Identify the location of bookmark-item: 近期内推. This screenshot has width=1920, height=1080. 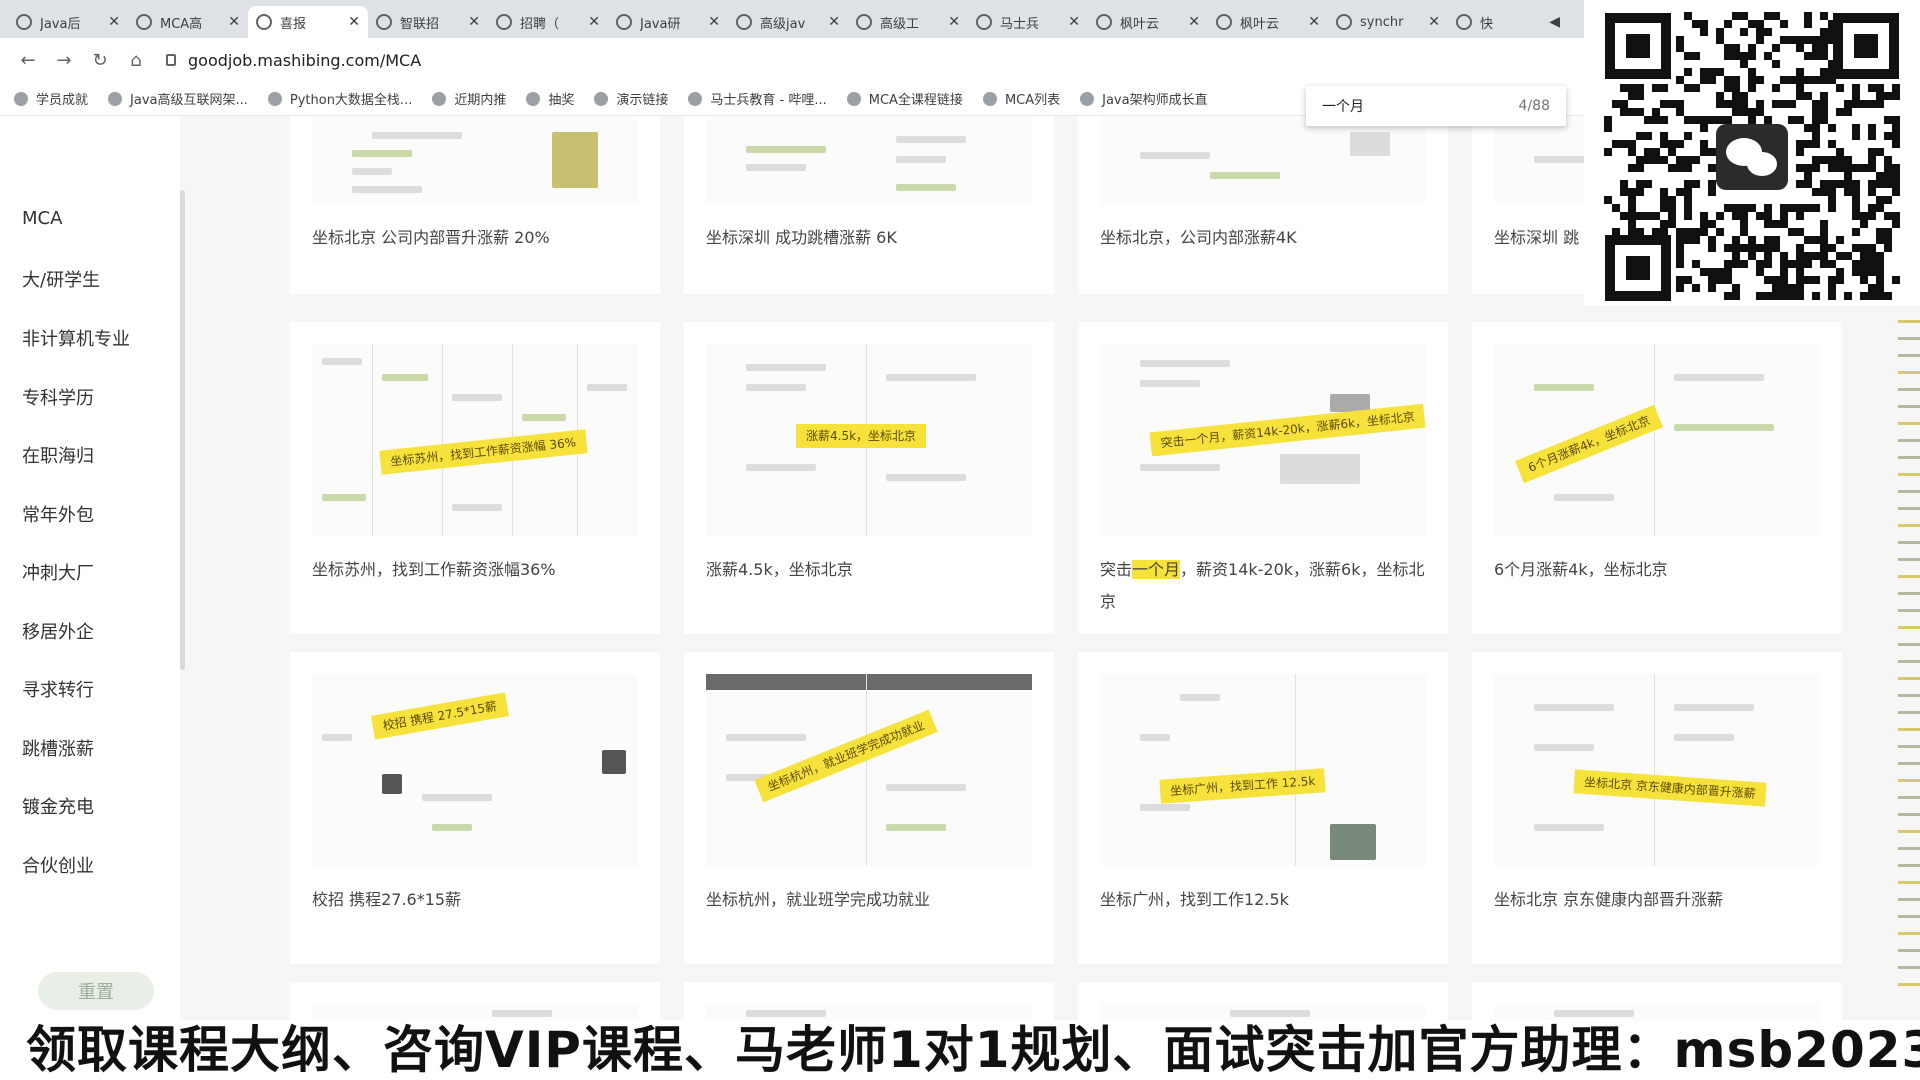
(469, 98).